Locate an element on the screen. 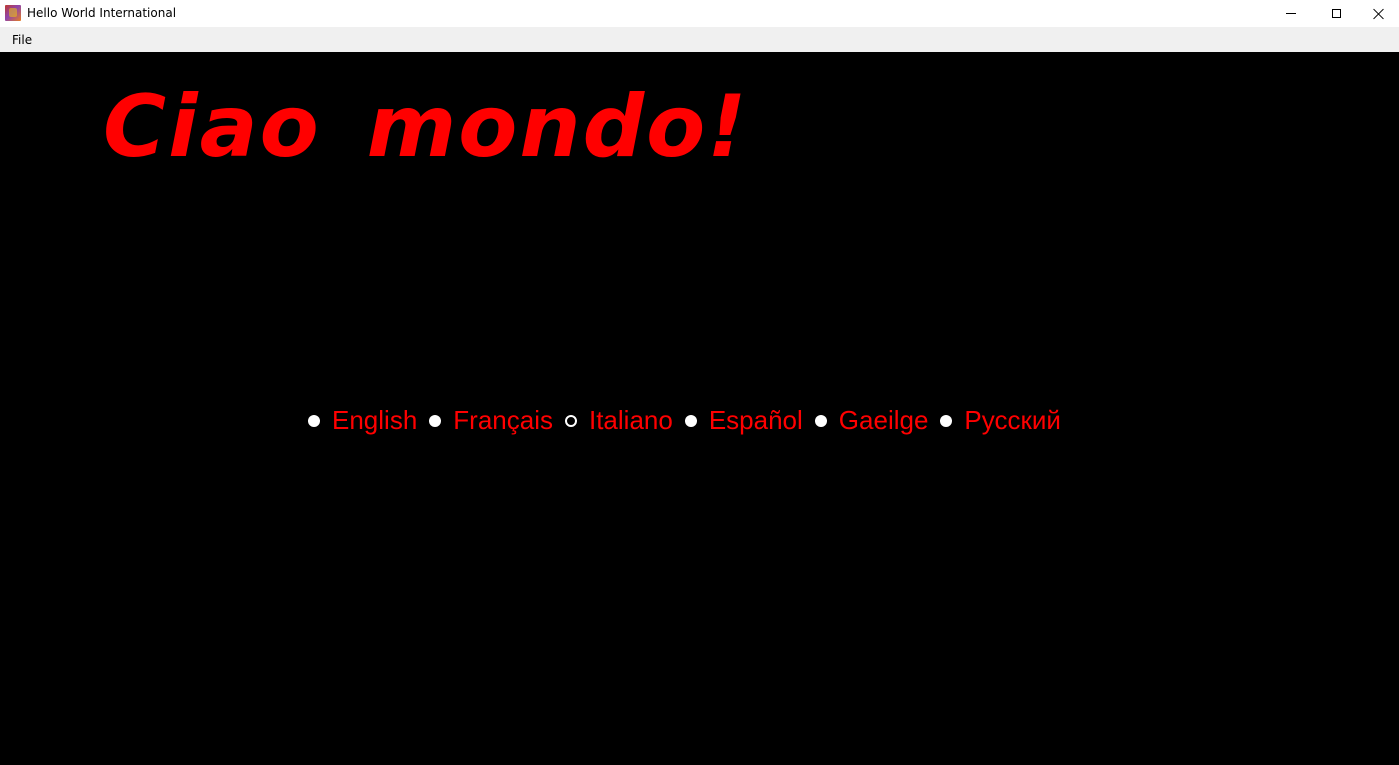  radio-option-espanol: Español is located at coordinates (743, 420).